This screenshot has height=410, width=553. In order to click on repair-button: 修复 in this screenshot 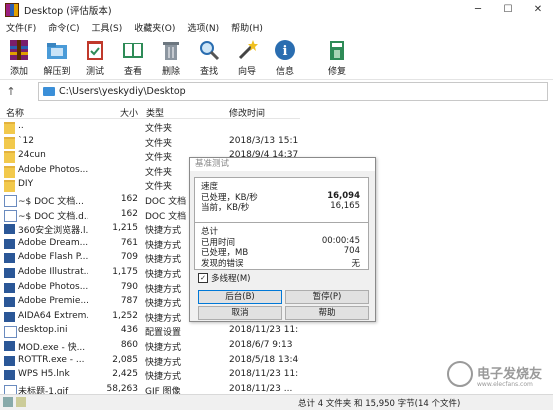, I will do `click(337, 57)`.